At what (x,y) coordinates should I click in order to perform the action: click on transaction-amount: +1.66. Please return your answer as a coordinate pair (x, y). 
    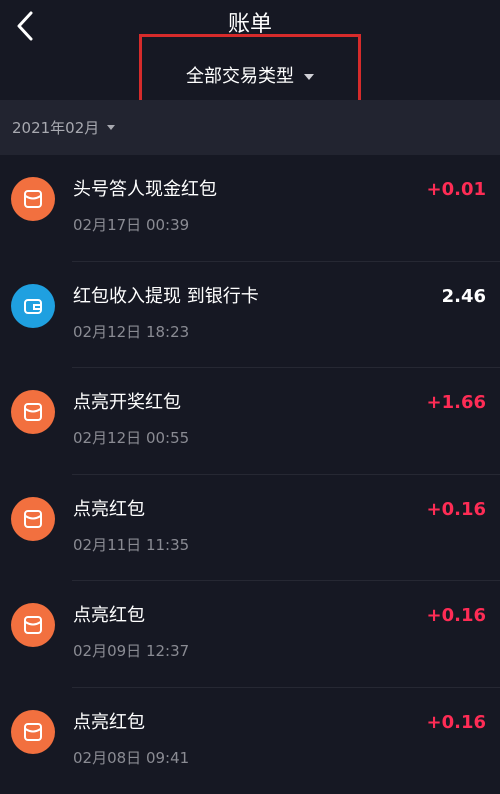
    Looking at the image, I should click on (457, 403).